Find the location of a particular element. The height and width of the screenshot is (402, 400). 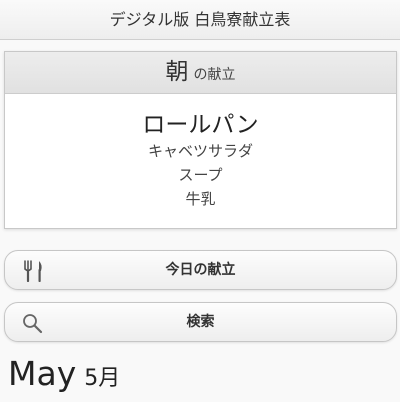

month-heading: May 5月 is located at coordinates (64, 377).